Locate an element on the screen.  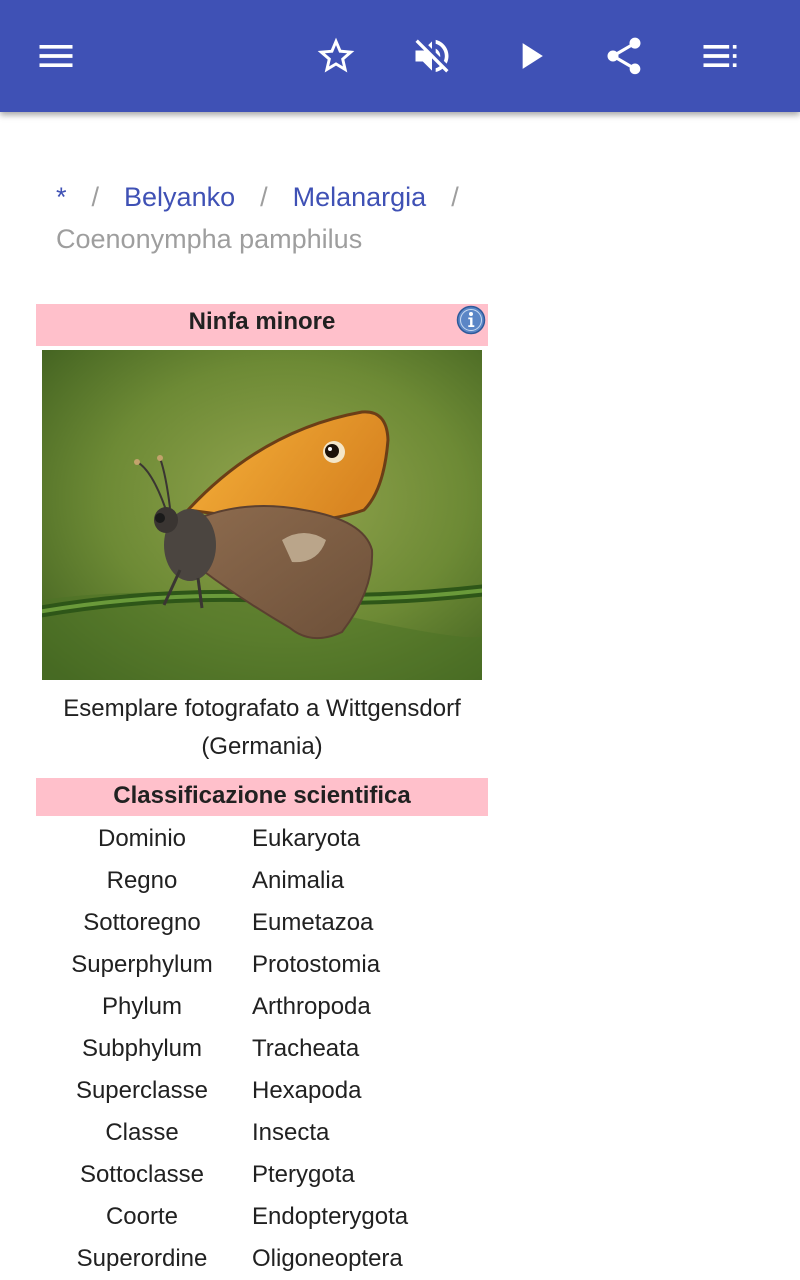
app-toolbar is located at coordinates (400, 56).